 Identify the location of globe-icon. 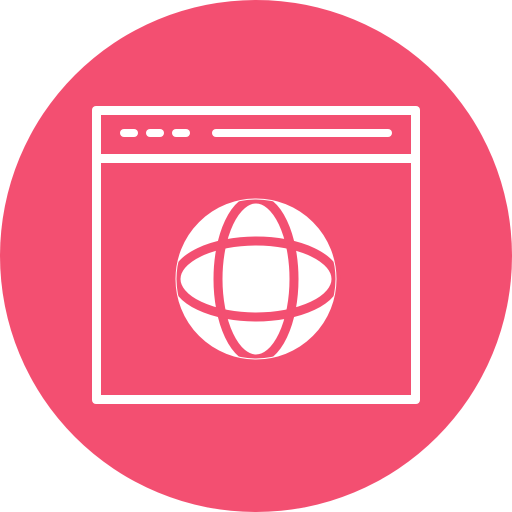
(256, 279).